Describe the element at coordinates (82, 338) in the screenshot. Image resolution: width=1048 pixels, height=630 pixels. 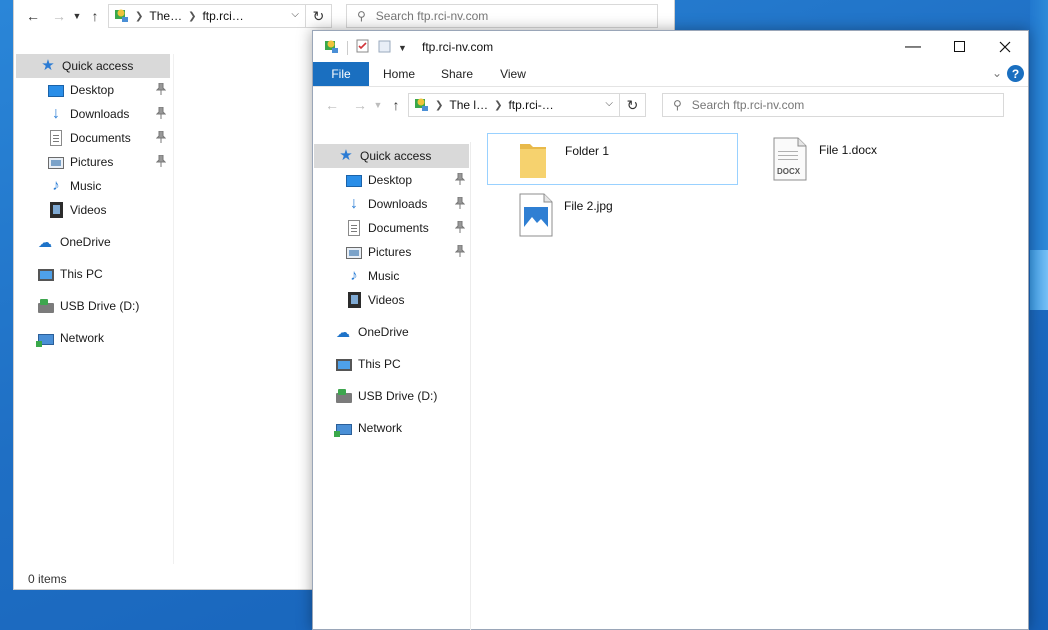
I see `sidebar-item-label: Network` at that location.